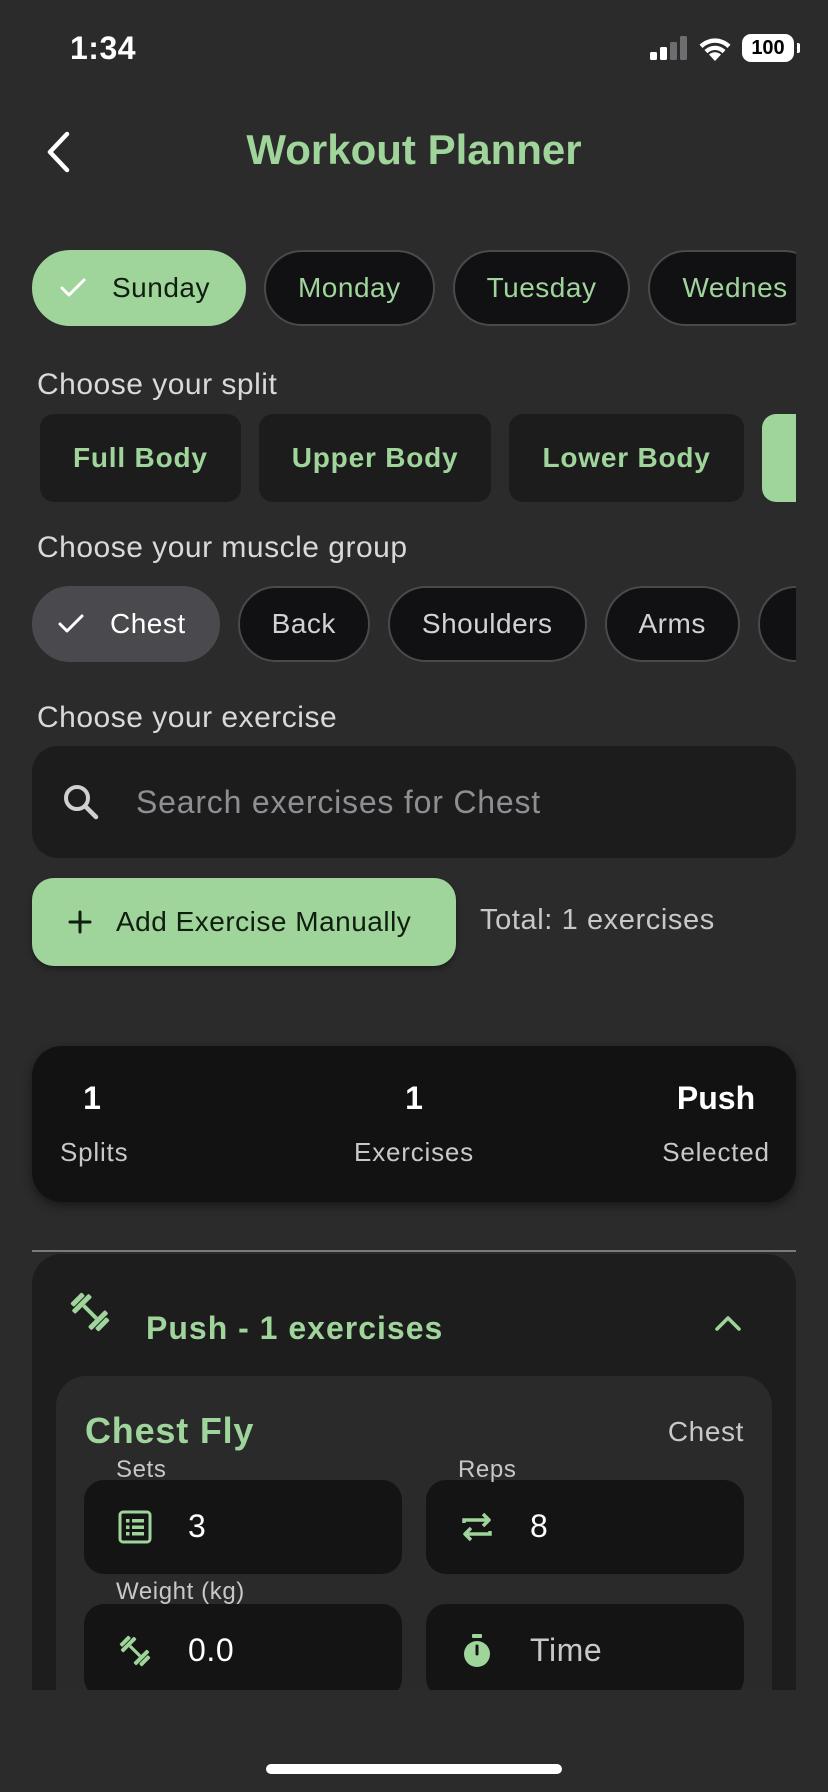  Describe the element at coordinates (597, 920) in the screenshot. I see `total-exercises: Total: 1 exercises` at that location.